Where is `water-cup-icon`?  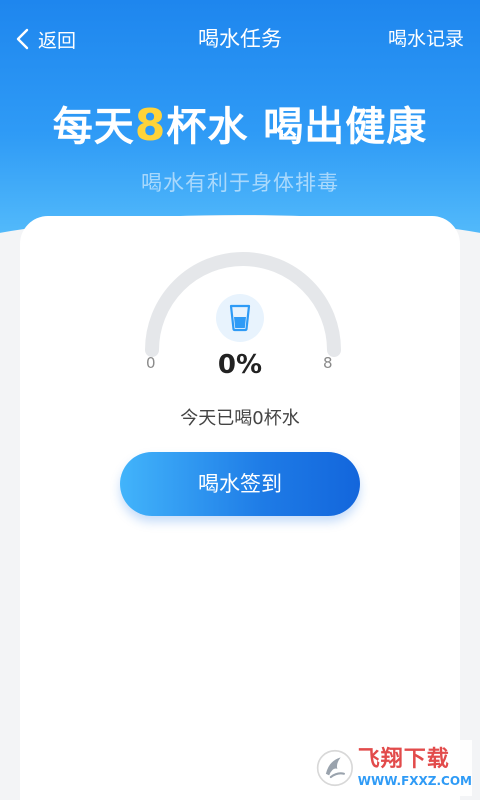
water-cup-icon is located at coordinates (240, 318).